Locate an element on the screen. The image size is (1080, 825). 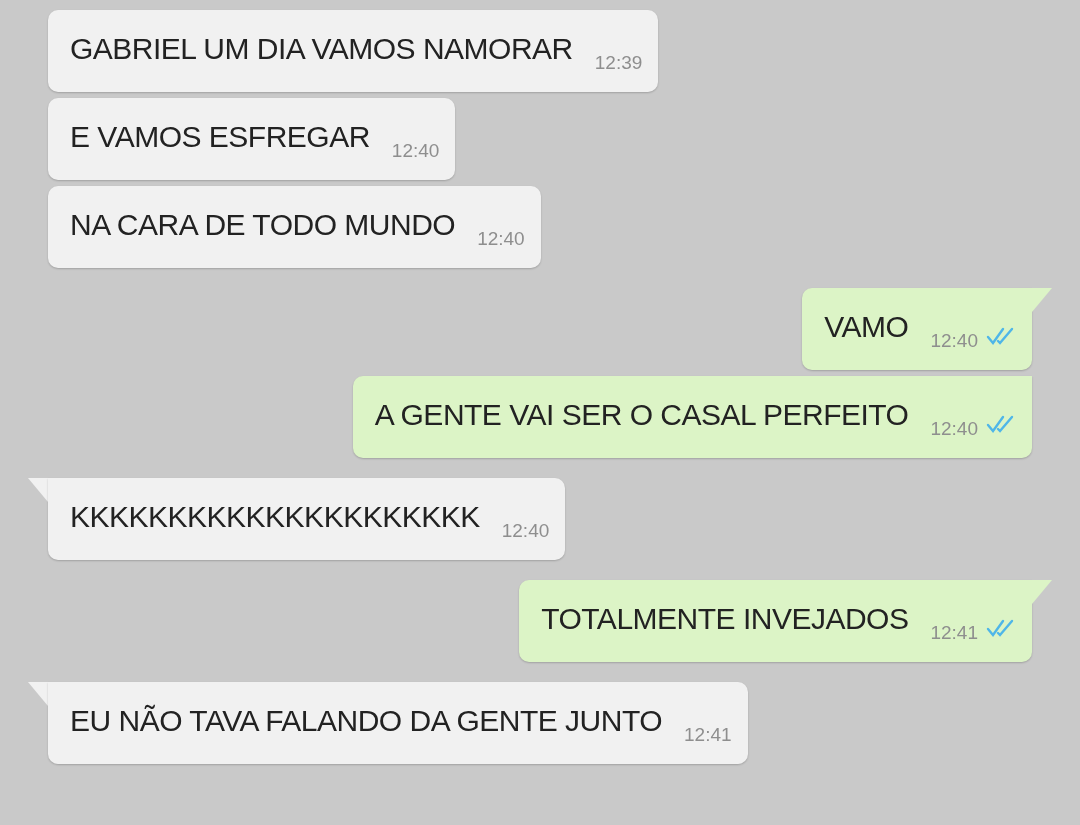
message-text: NA CARA DE TODO MUNDO is located at coordinates (263, 225).